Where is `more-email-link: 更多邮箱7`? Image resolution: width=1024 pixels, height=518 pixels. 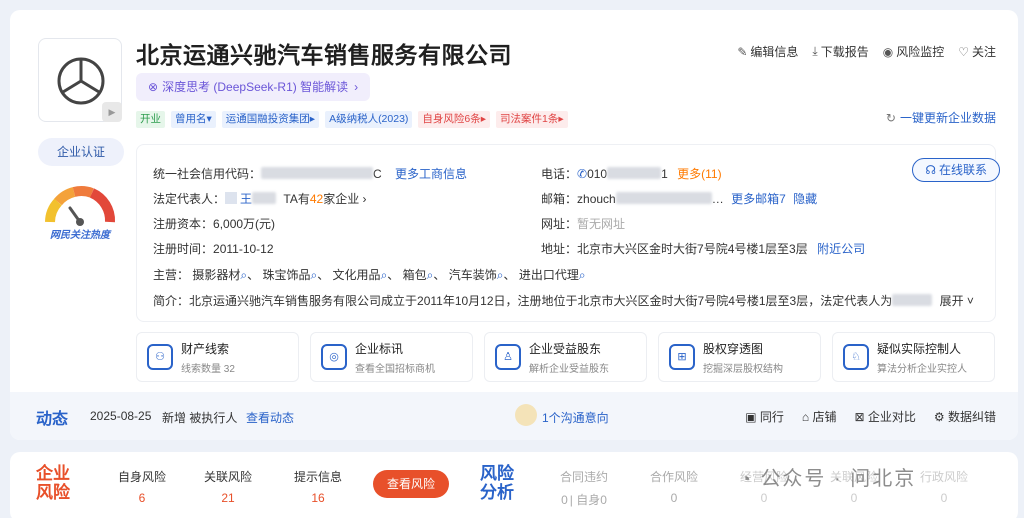
more-email-link: 更多邮箱7 is located at coordinates (758, 199).